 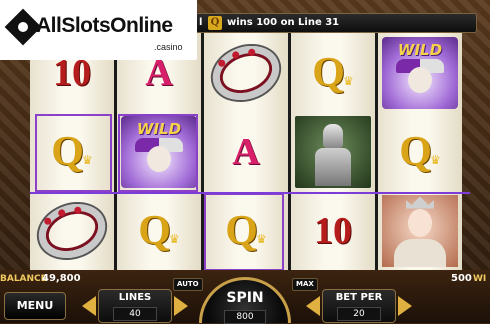 What do you see at coordinates (135, 297) in the screenshot?
I see `lines-label: LINES` at bounding box center [135, 297].